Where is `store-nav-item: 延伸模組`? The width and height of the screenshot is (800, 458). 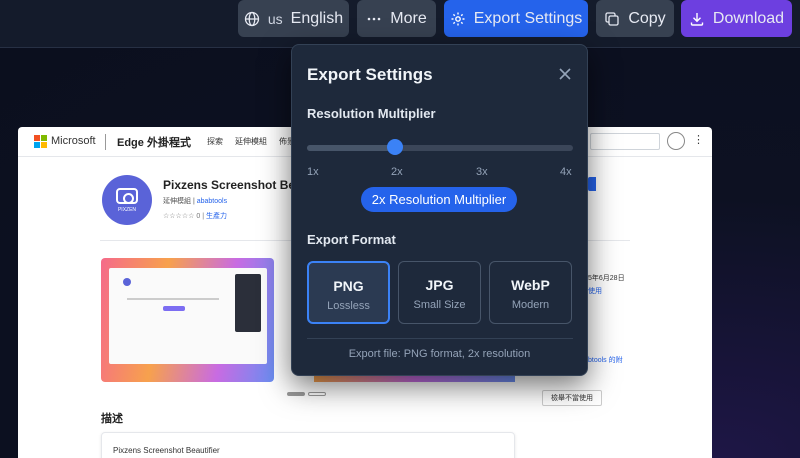 store-nav-item: 延伸模組 is located at coordinates (251, 141).